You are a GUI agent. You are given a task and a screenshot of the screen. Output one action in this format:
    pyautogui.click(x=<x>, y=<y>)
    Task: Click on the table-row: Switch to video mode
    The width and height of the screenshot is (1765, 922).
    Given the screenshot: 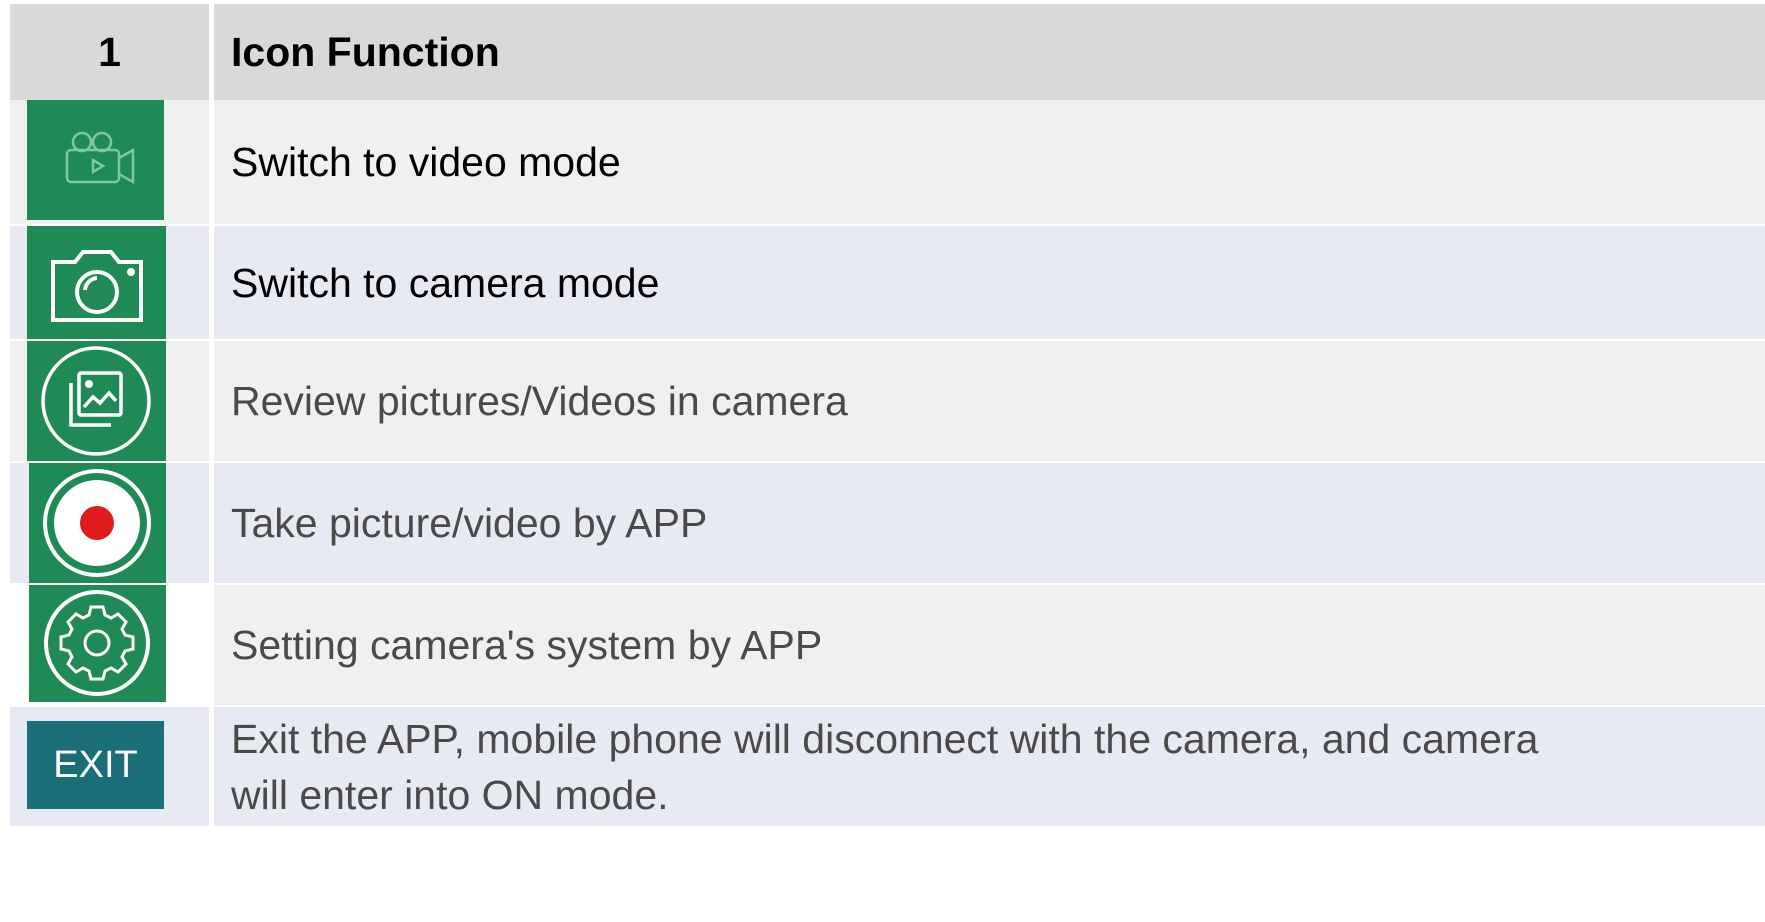 What is the action you would take?
    pyautogui.click(x=887, y=162)
    